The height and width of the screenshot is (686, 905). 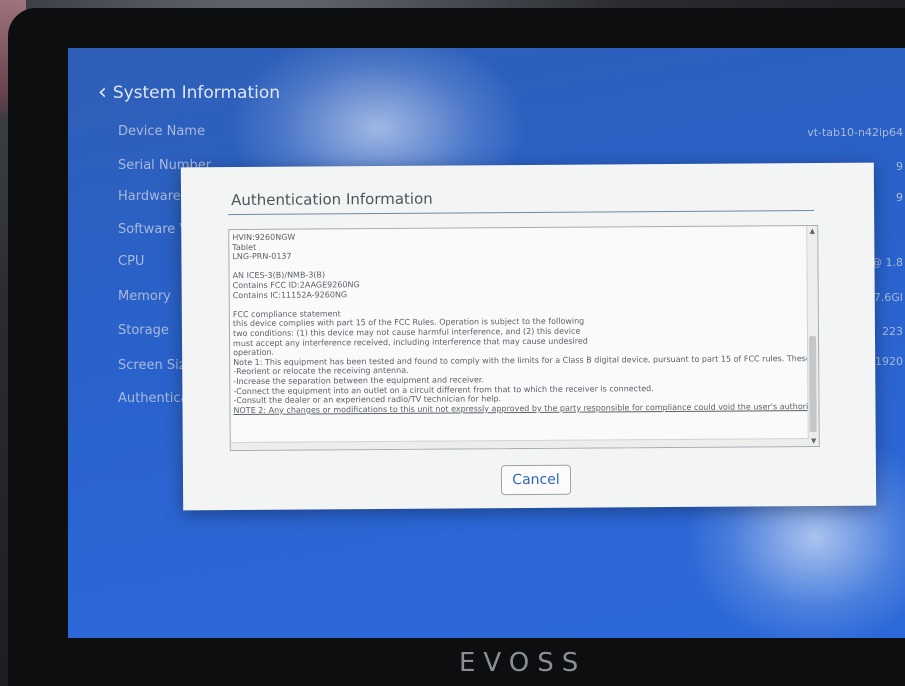 What do you see at coordinates (855, 132) in the screenshot?
I see `row-value-device-name: vt-tab10-n42ip64` at bounding box center [855, 132].